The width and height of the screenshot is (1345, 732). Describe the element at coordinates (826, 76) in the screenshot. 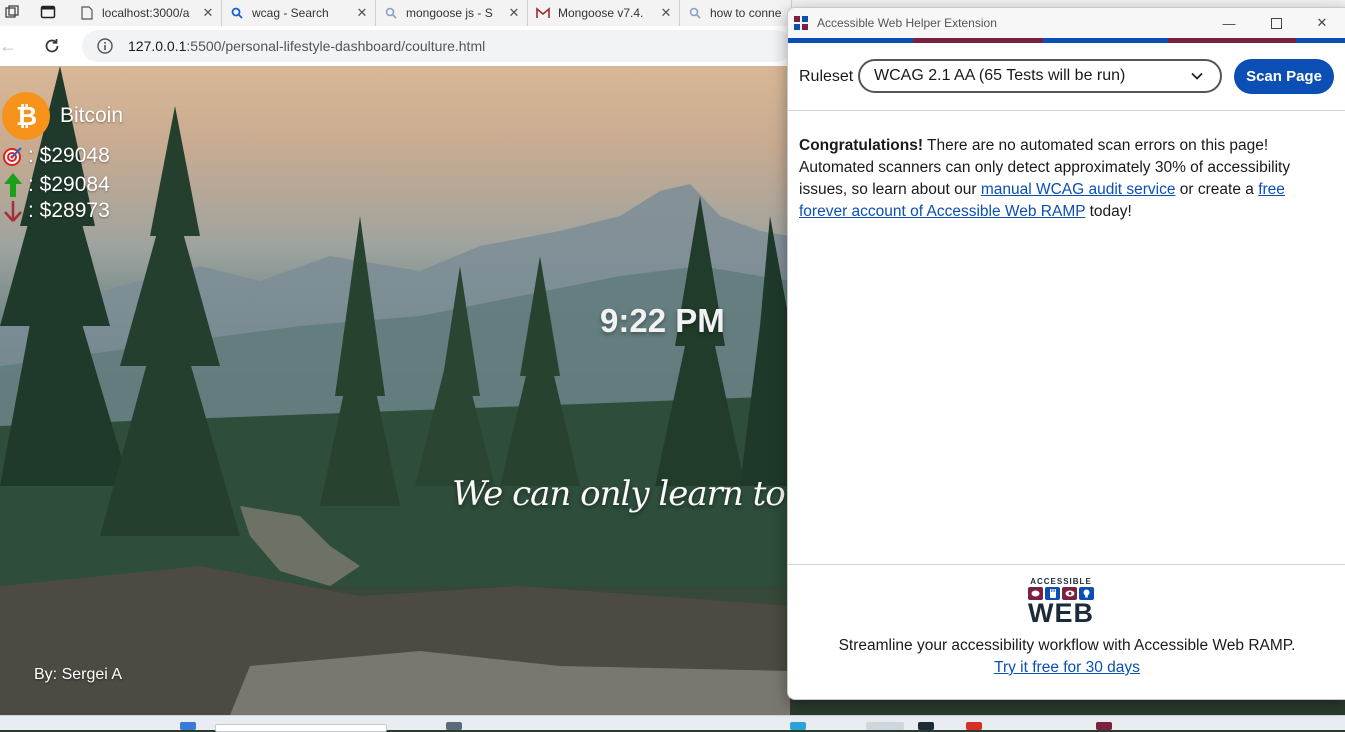

I see `ruleset-label: Ruleset` at that location.